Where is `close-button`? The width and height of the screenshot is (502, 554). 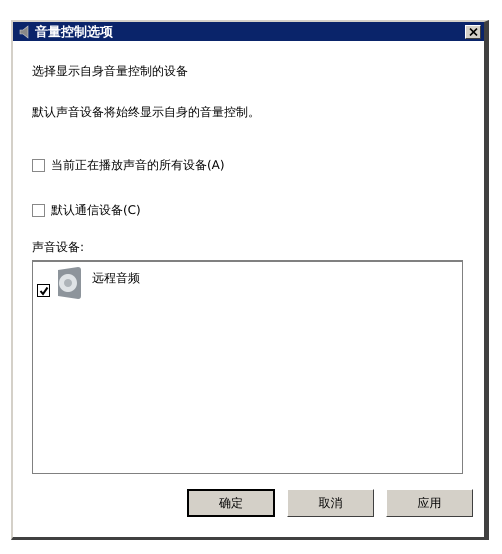 close-button is located at coordinates (473, 31).